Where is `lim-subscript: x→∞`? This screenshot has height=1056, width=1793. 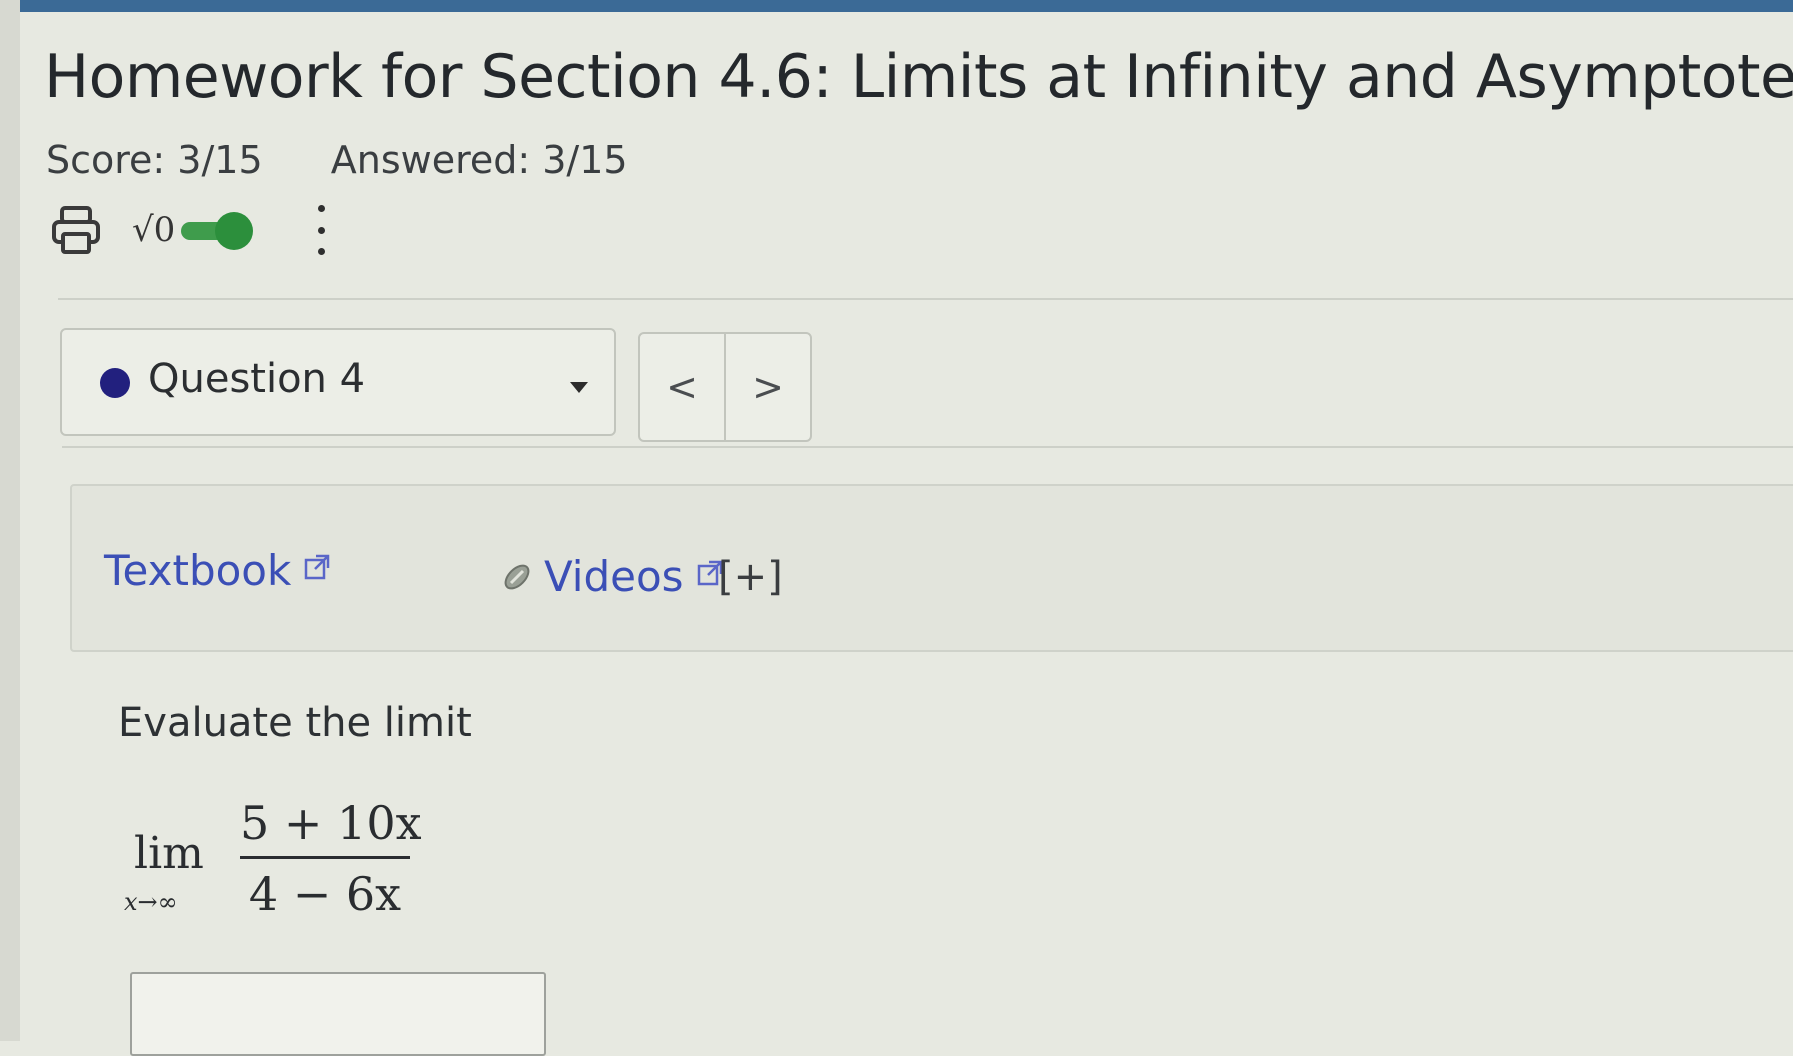
lim-subscript: x→∞ is located at coordinates (151, 902).